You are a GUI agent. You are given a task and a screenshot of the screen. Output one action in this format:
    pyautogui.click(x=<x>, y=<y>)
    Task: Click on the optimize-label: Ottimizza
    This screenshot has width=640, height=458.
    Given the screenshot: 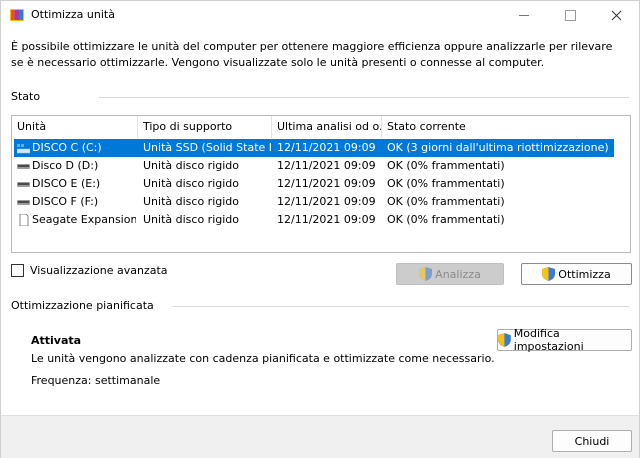 What is the action you would take?
    pyautogui.click(x=584, y=274)
    